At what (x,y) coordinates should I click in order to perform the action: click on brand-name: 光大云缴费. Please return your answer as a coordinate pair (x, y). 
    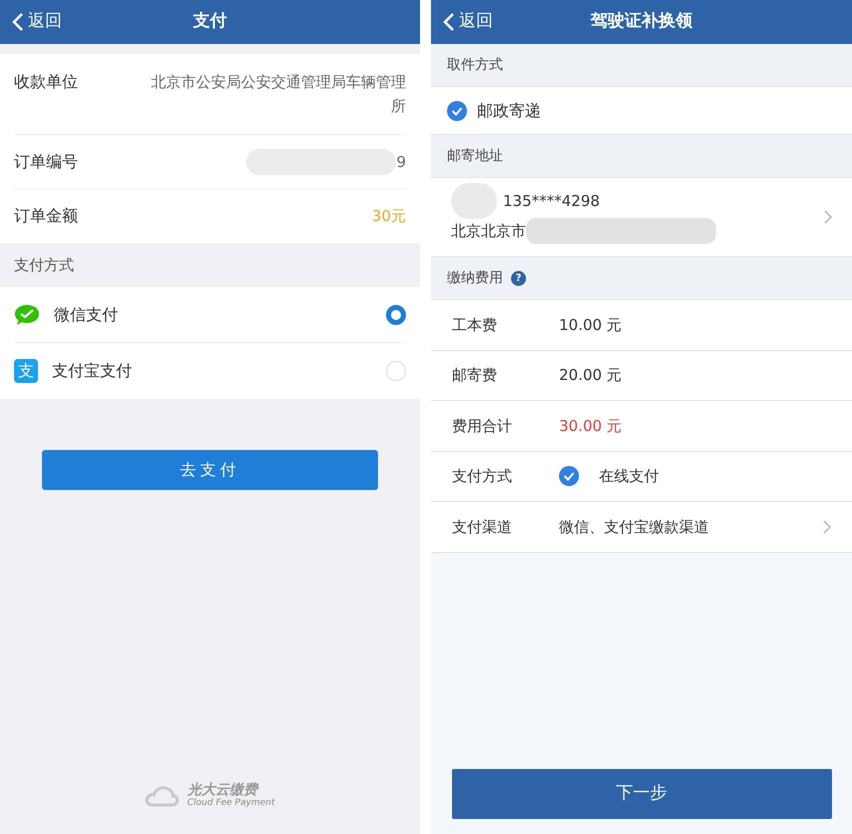
    Looking at the image, I should click on (223, 790).